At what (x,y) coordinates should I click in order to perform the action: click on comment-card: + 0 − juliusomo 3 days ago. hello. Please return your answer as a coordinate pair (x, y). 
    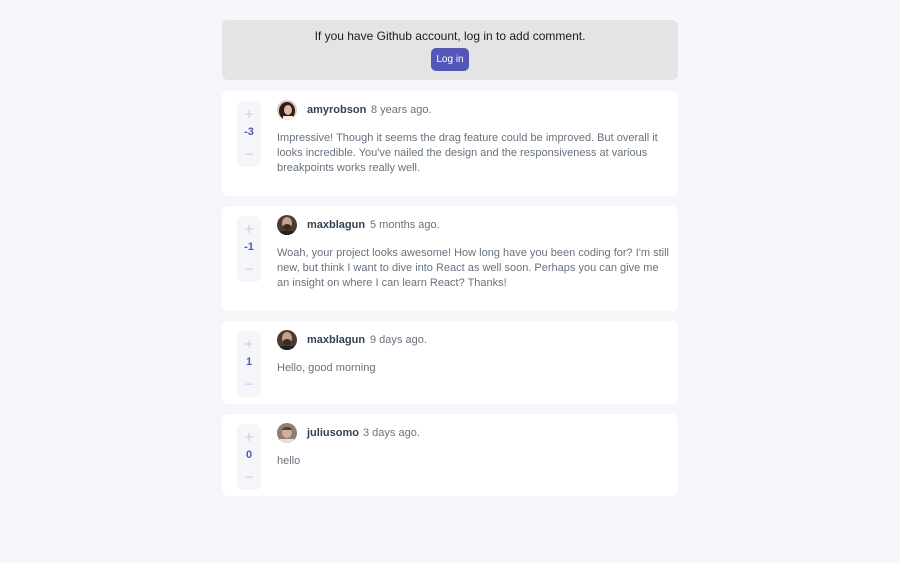
    Looking at the image, I should click on (450, 455).